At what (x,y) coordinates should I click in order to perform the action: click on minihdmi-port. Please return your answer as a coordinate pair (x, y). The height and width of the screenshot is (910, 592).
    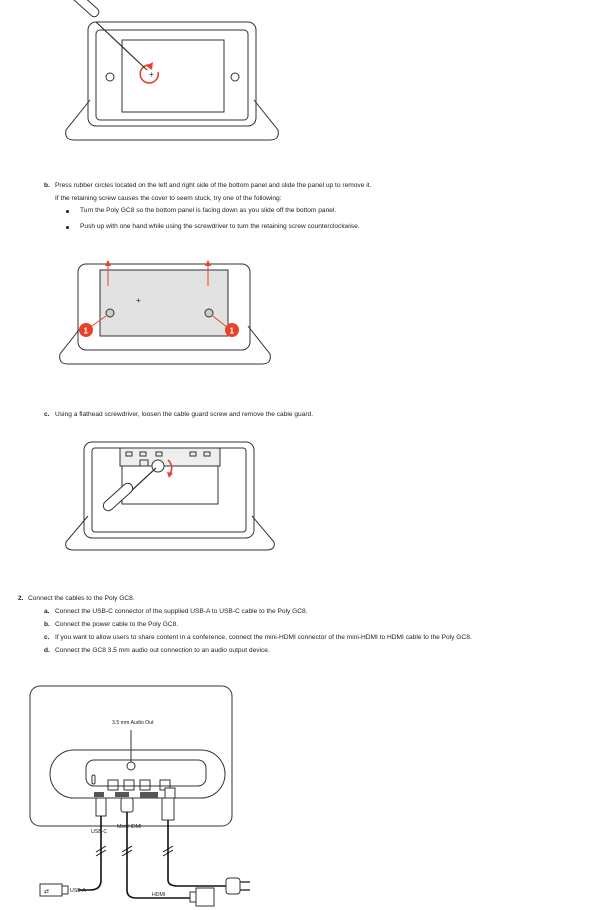
    Looking at the image, I should click on (122, 794).